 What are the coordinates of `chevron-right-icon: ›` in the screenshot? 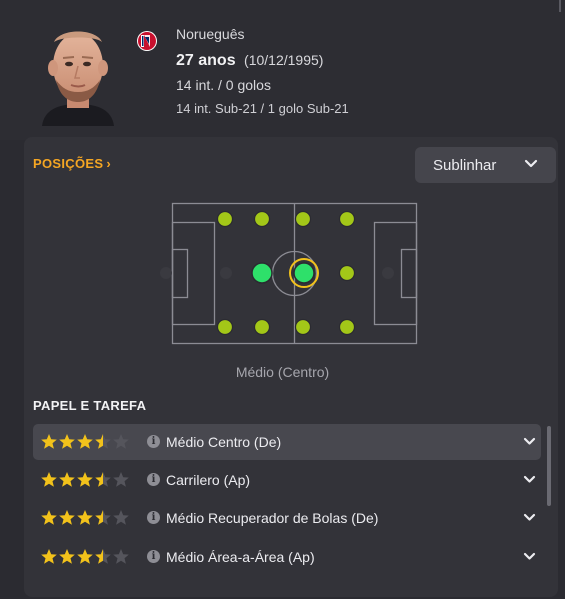 It's located at (108, 163).